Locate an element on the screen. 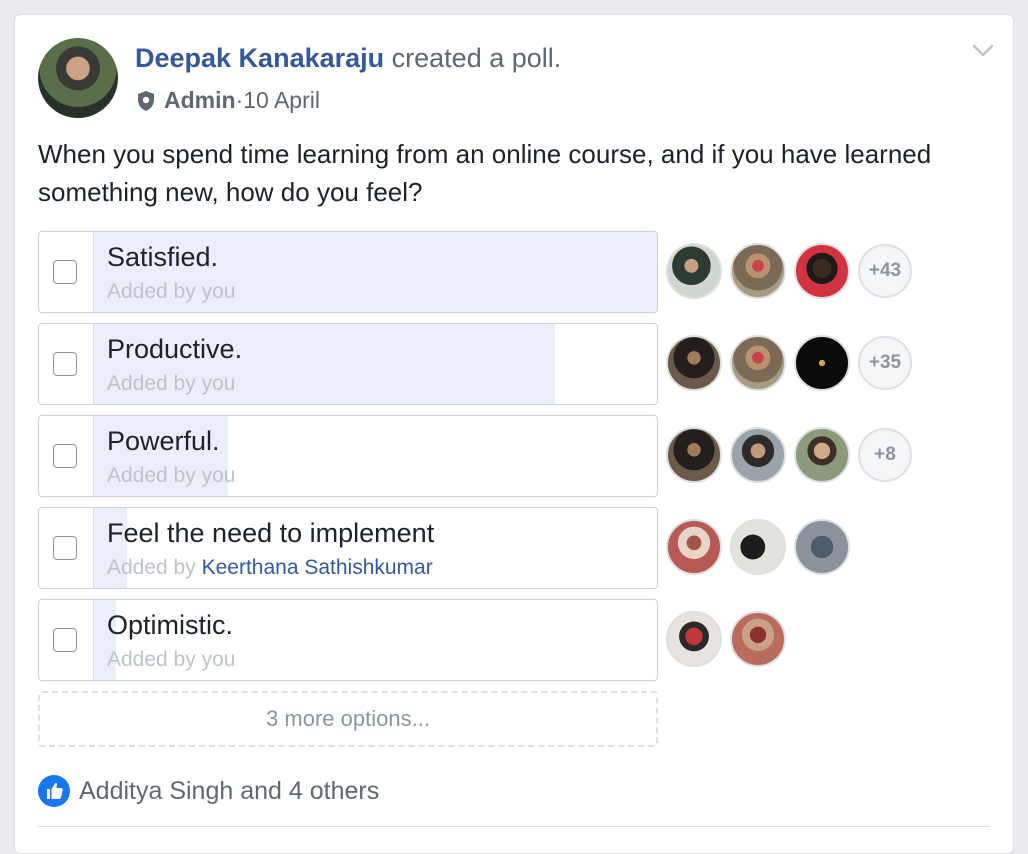  post-action-text: created a poll. is located at coordinates (476, 58).